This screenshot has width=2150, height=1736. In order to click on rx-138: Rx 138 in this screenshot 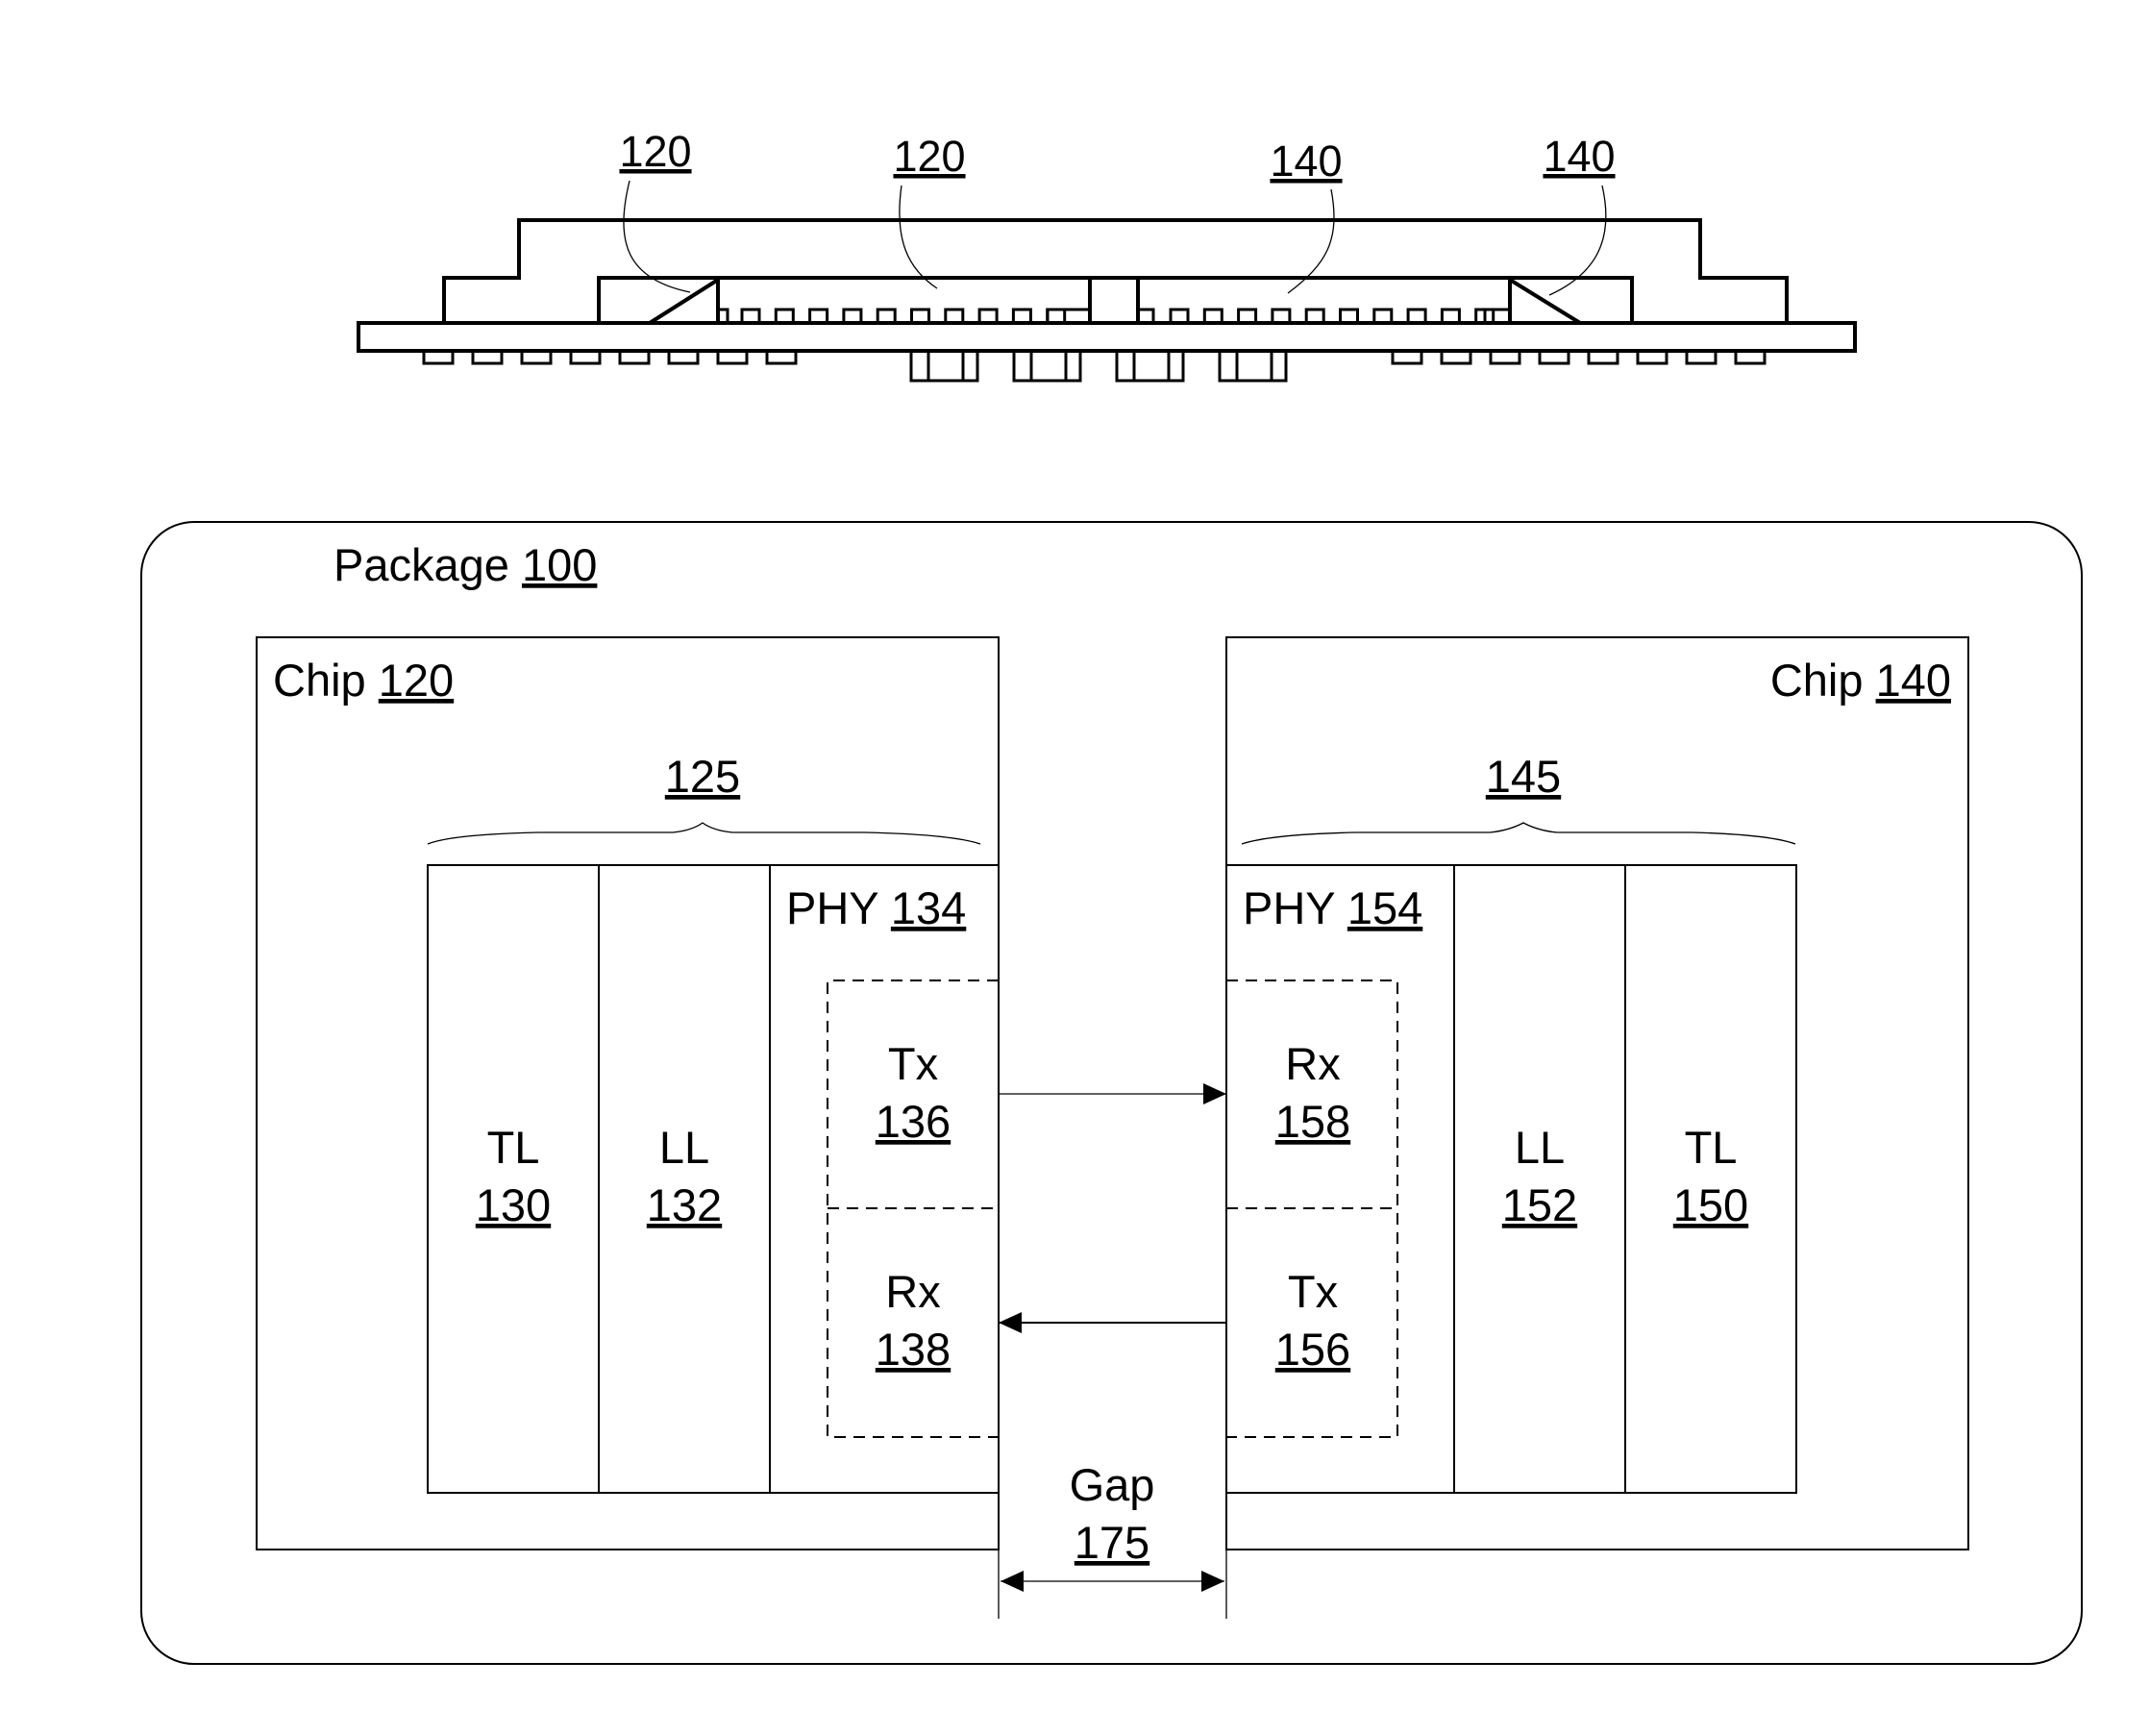, I will do `click(913, 1320)`.